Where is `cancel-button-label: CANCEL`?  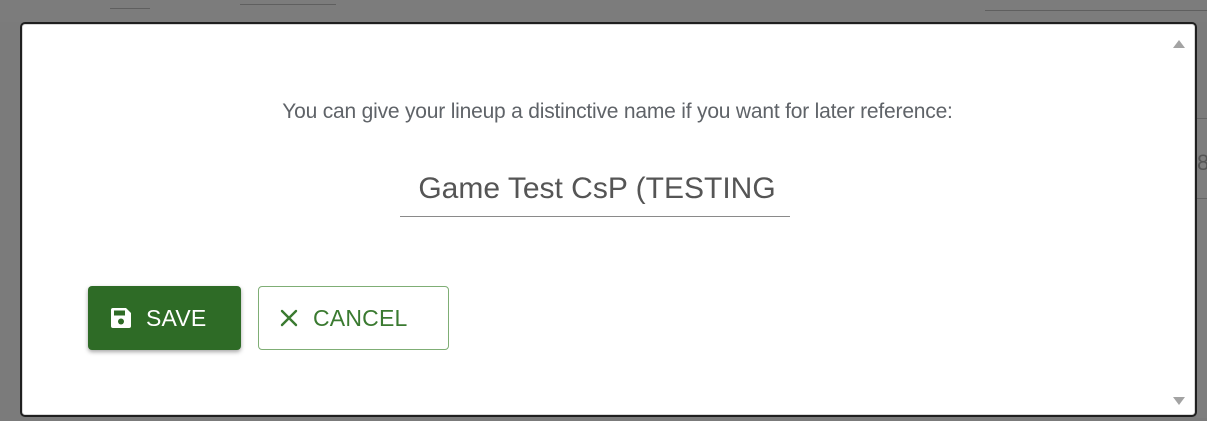
cancel-button-label: CANCEL is located at coordinates (360, 317).